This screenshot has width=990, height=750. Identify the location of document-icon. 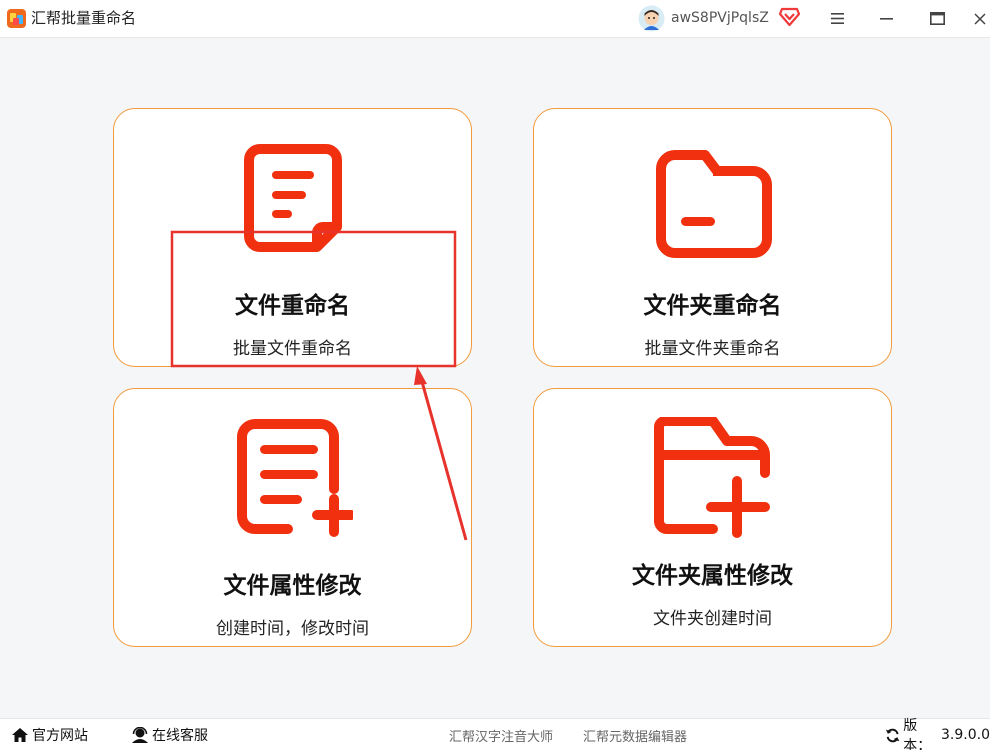
(292, 198).